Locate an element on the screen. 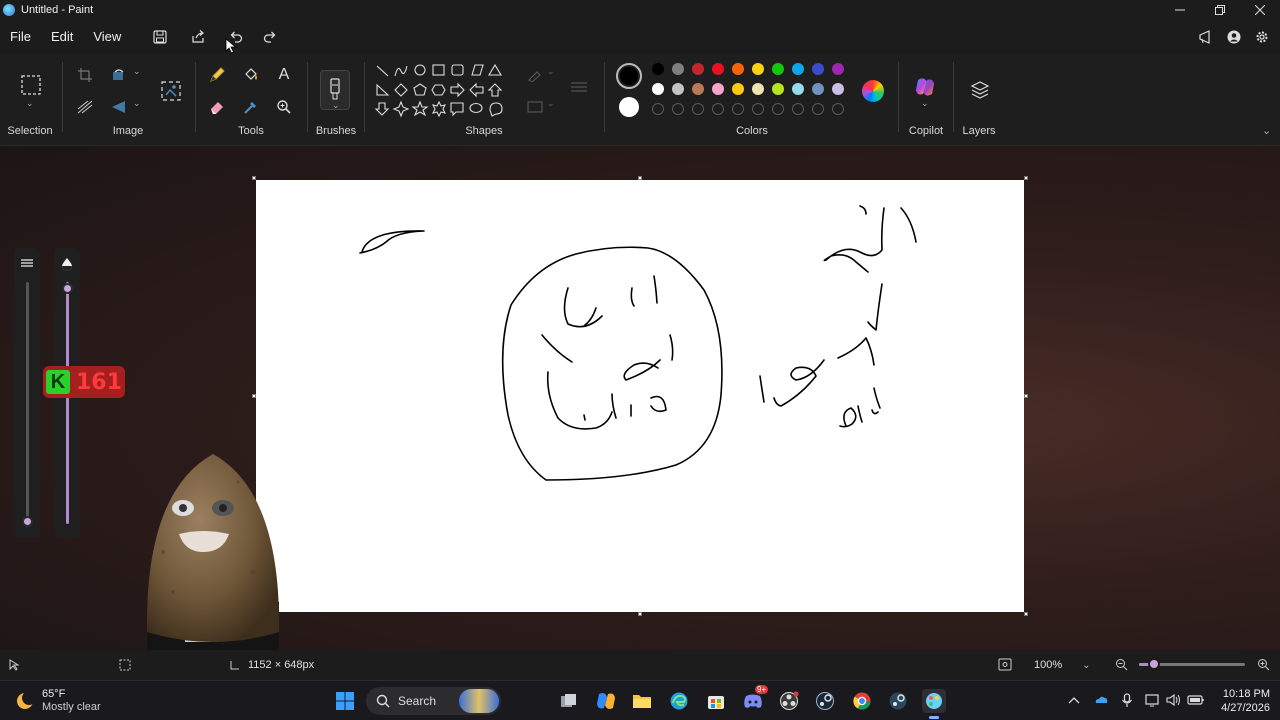 The width and height of the screenshot is (1280, 720). resize-handle-right is located at coordinates (1026, 396).